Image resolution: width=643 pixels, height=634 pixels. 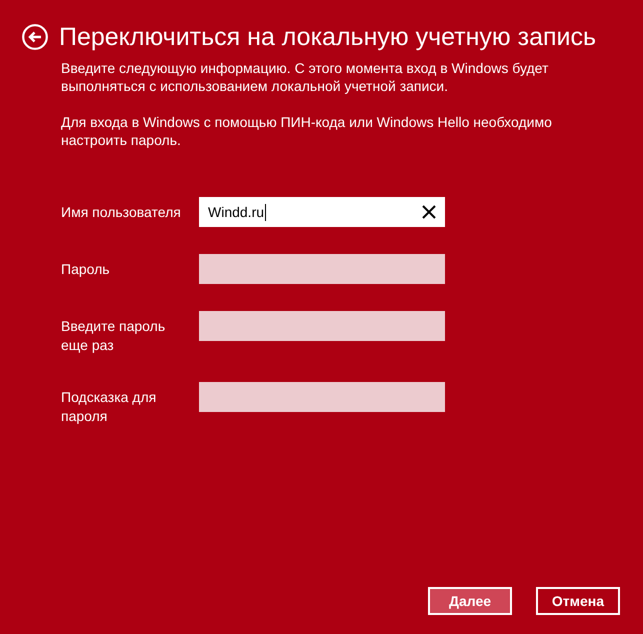 What do you see at coordinates (265, 212) in the screenshot?
I see `text-cursor-icon` at bounding box center [265, 212].